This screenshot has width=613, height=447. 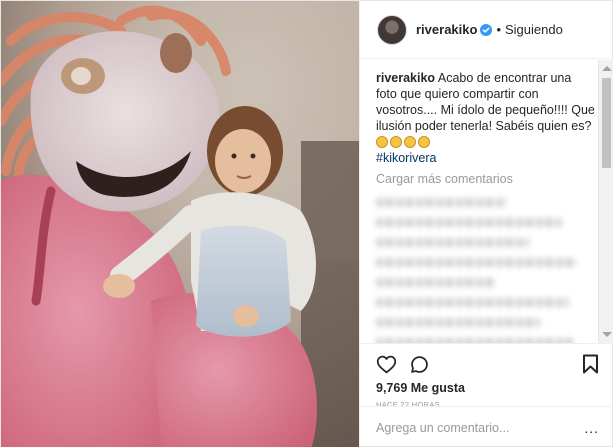 I want to click on post-header: riverakiko • Siguiendo, so click(x=486, y=30).